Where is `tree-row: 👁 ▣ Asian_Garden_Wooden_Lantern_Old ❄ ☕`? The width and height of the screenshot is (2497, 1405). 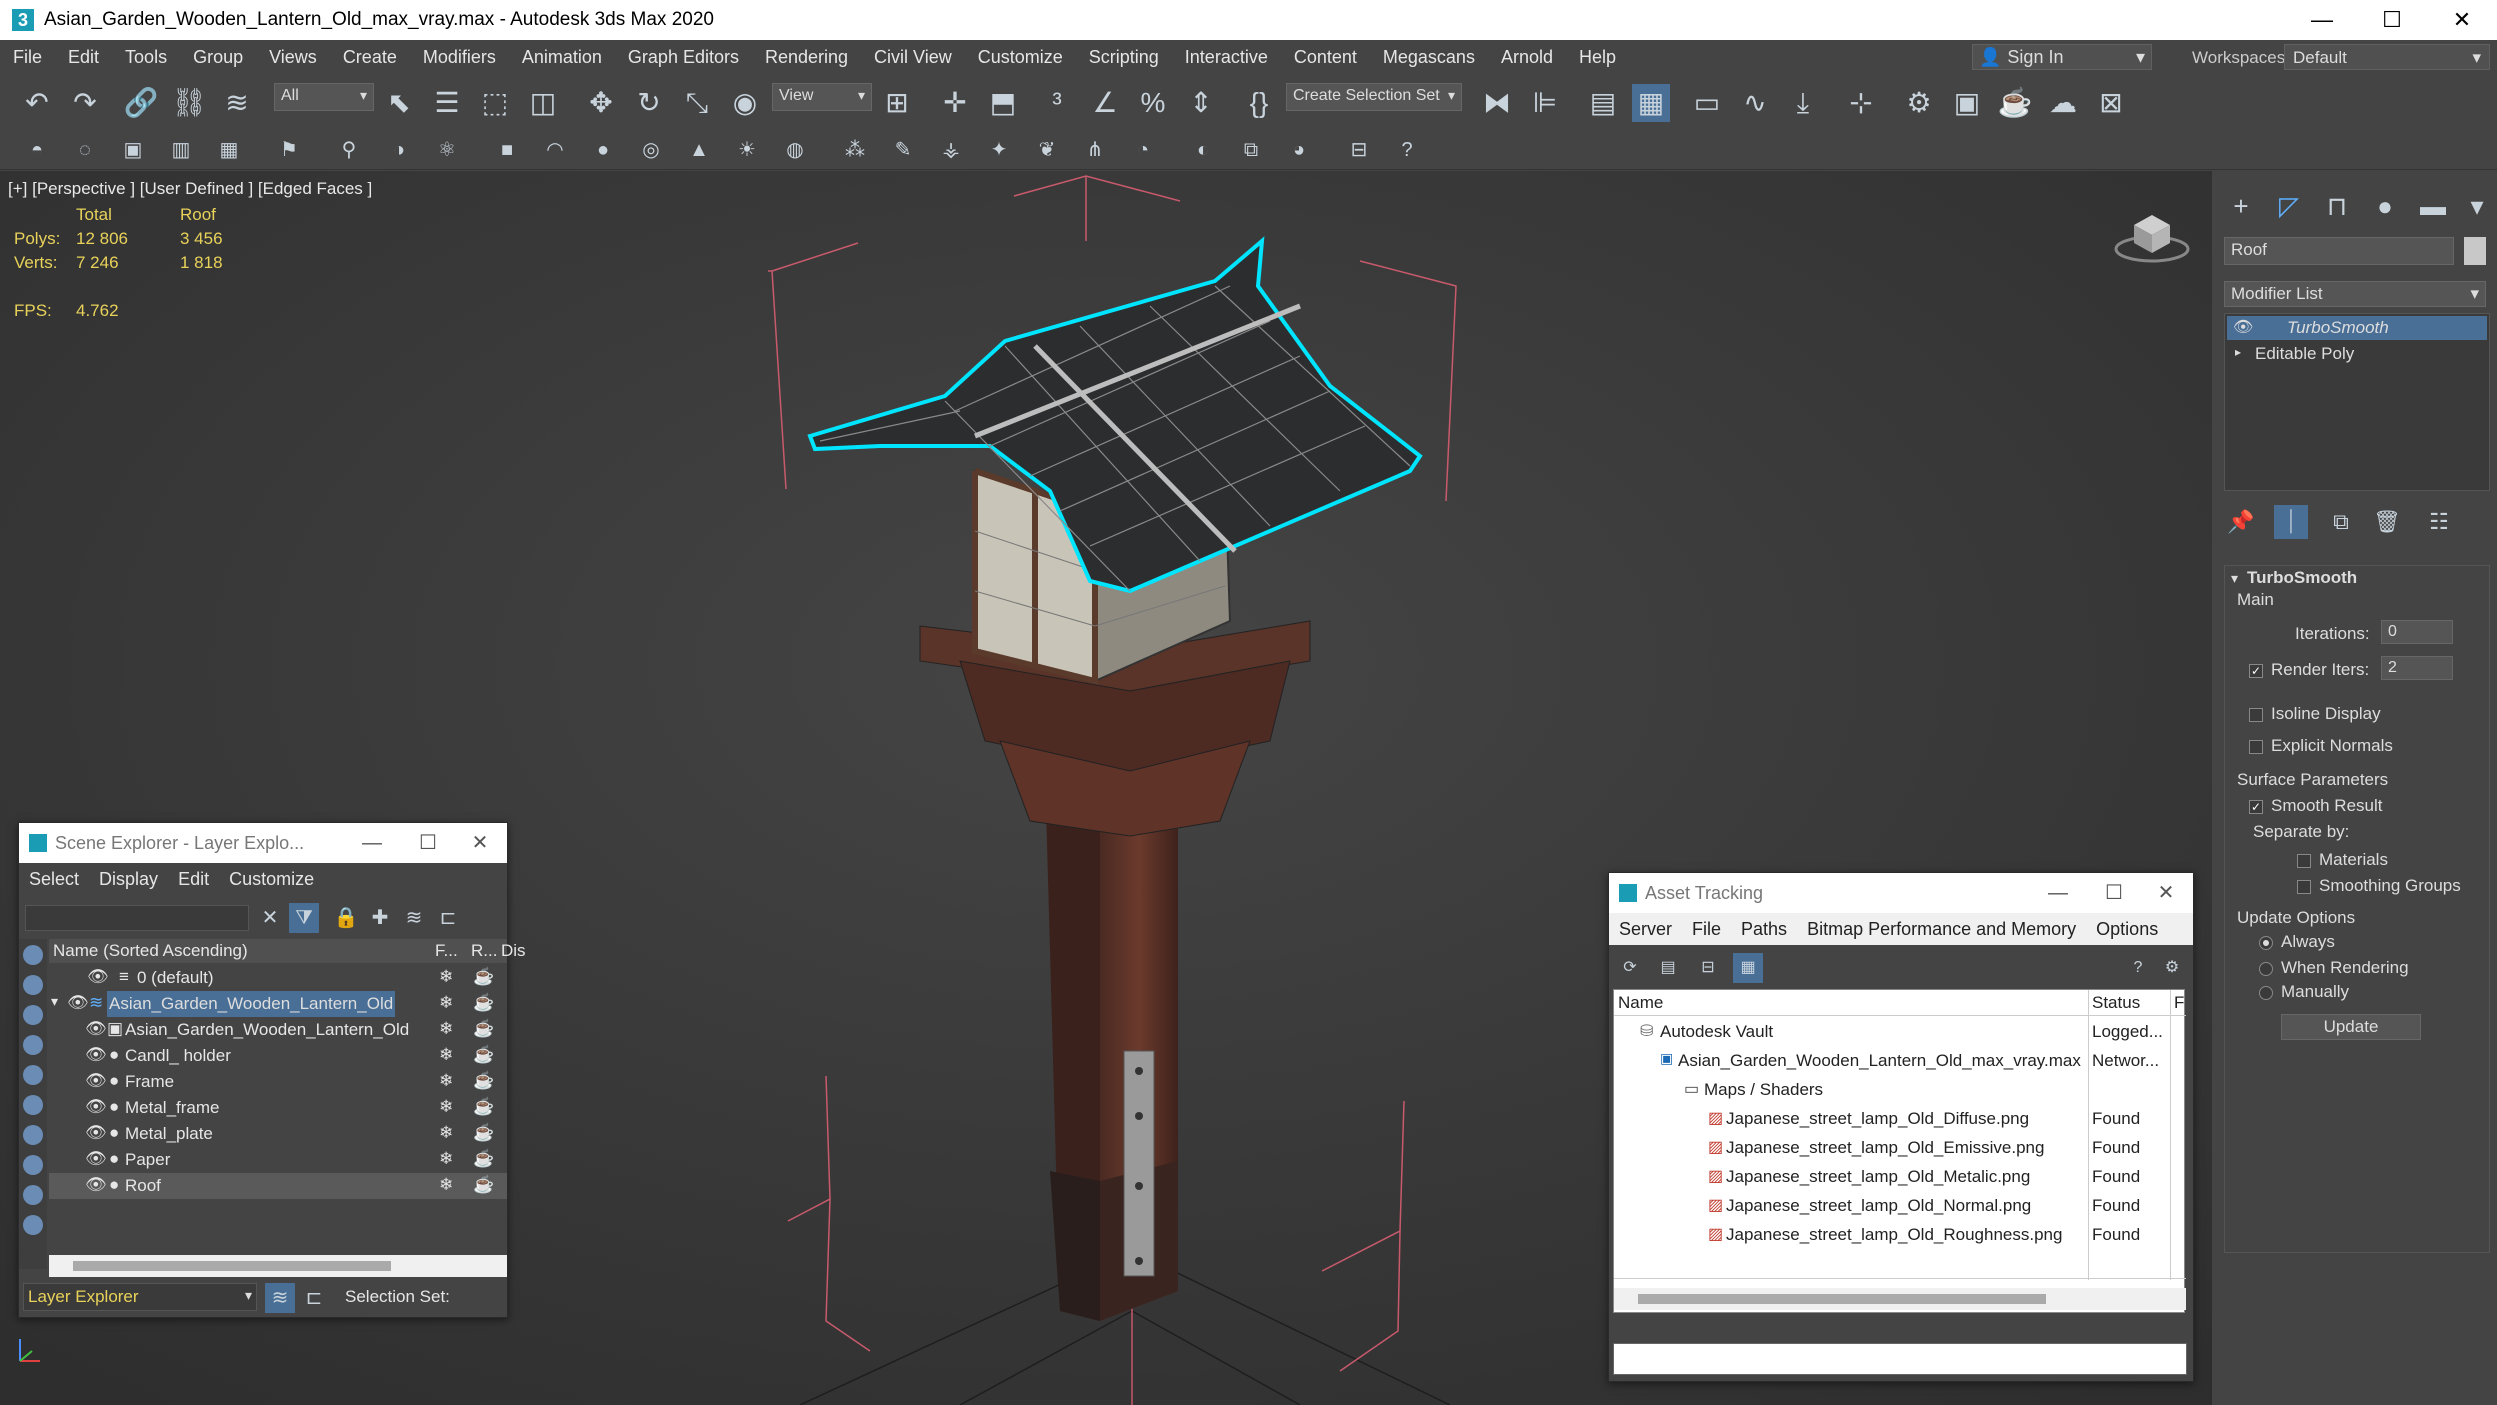 tree-row: 👁 ▣ Asian_Garden_Wooden_Lantern_Old ❄ ☕ is located at coordinates (278, 1030).